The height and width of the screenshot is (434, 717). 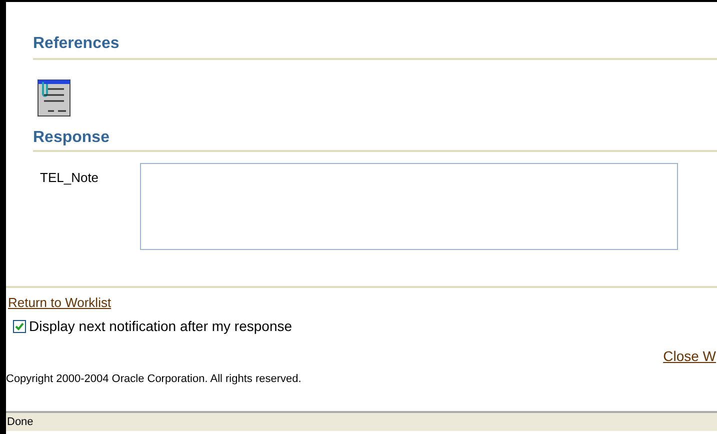 What do you see at coordinates (154, 379) in the screenshot?
I see `copyright-text: Copyright 2000-2004 Oracle Corporation. All rights reserved.` at bounding box center [154, 379].